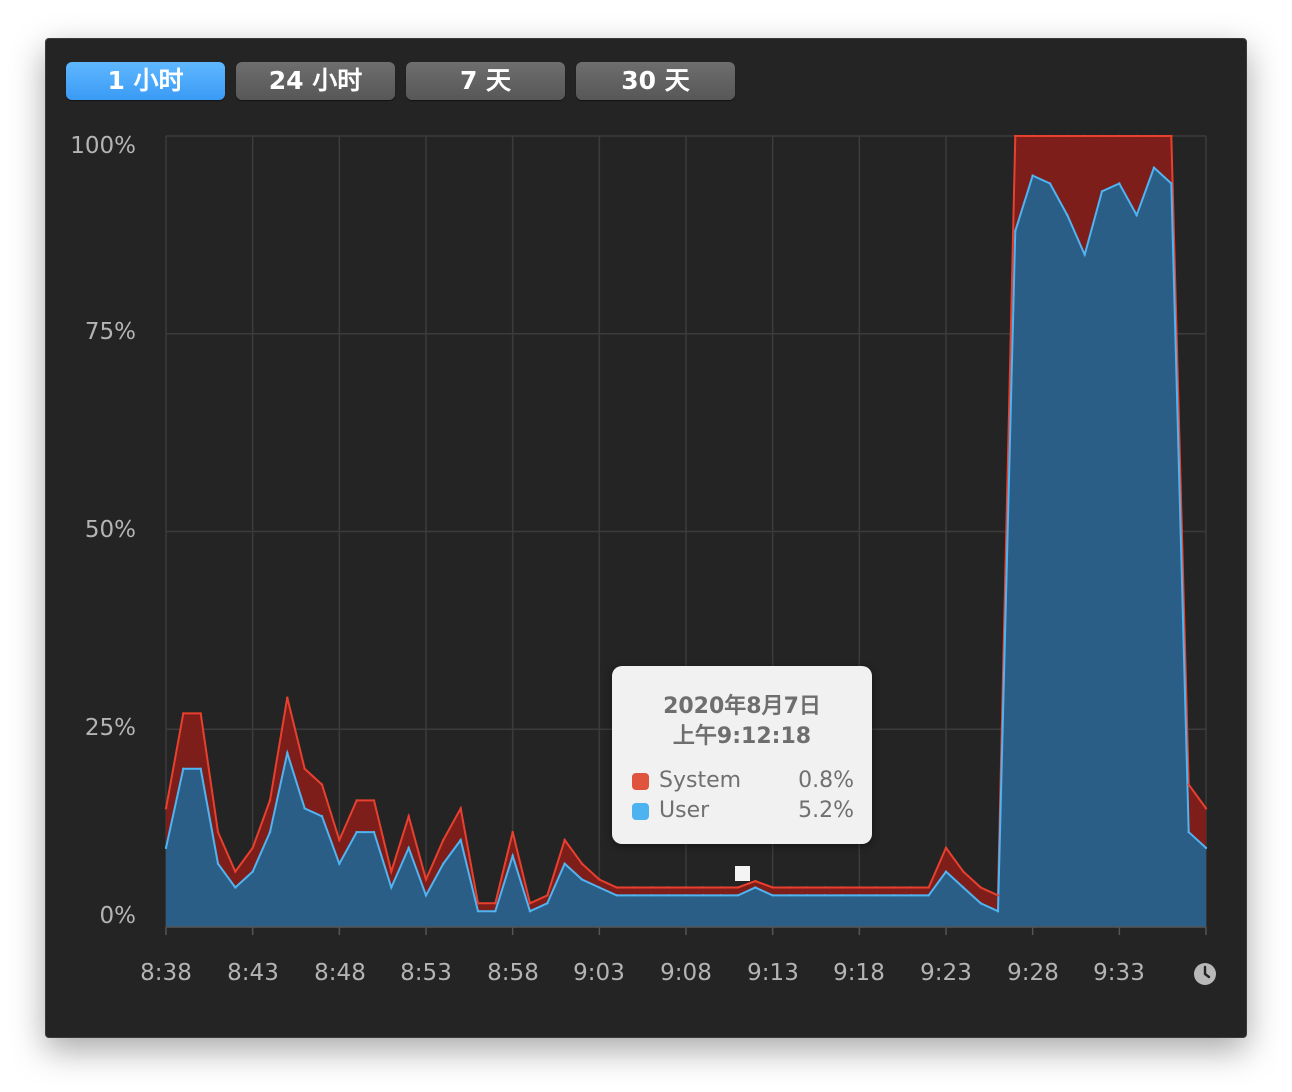  I want to click on x-tick-label: 9:23, so click(946, 973).